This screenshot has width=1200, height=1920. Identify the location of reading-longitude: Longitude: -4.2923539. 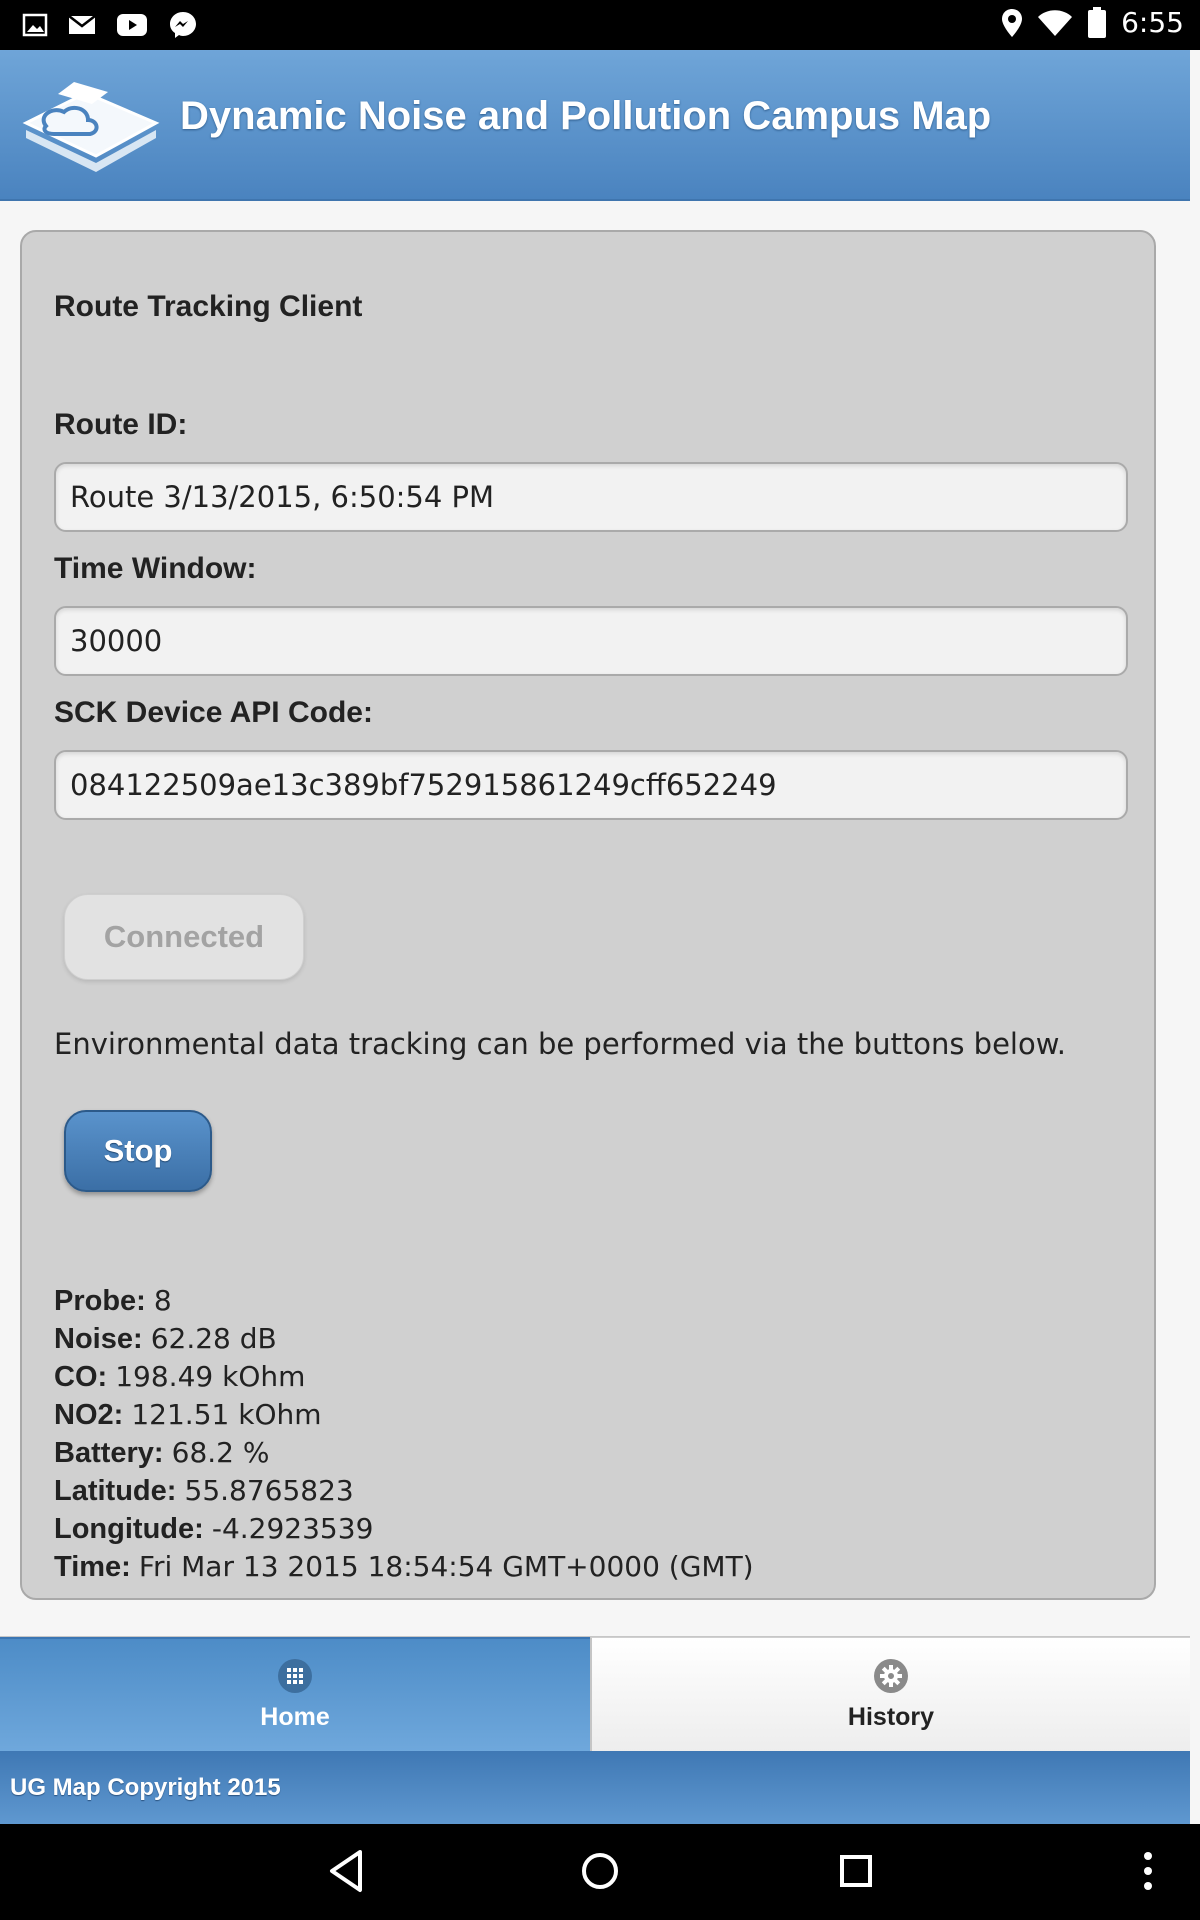
(214, 1528).